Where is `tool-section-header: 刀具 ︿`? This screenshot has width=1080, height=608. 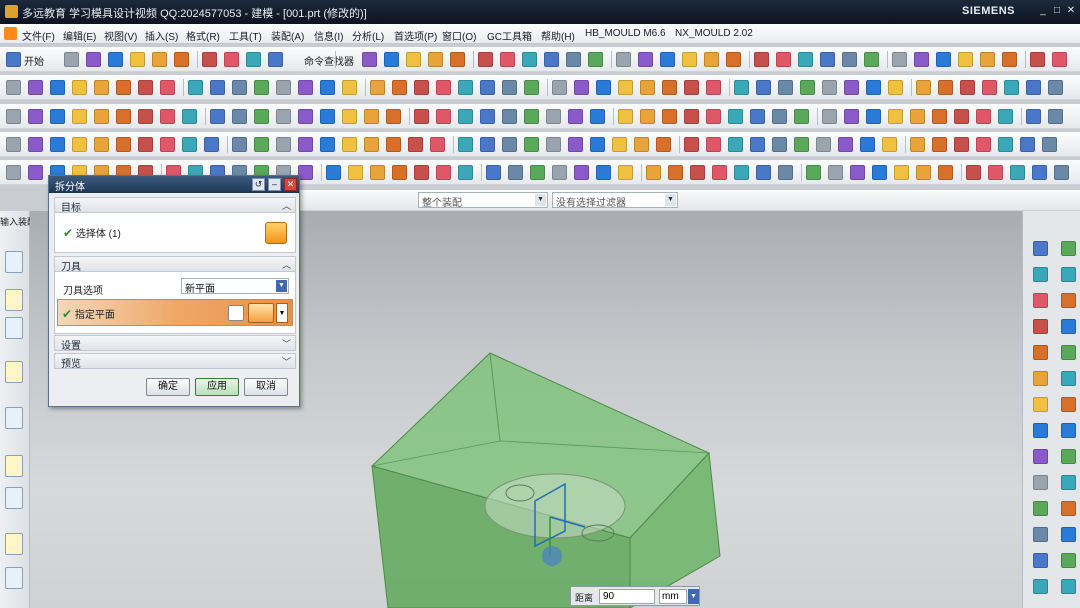 tool-section-header: 刀具 ︿ is located at coordinates (175, 264).